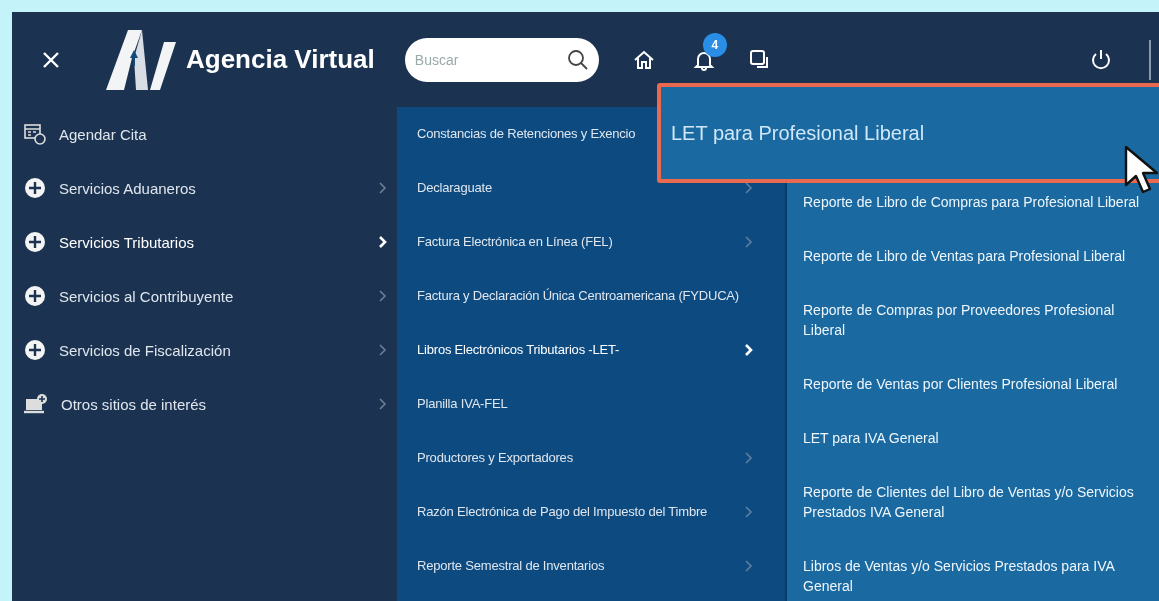 The image size is (1159, 601). I want to click on notification-badge: 4, so click(714, 44).